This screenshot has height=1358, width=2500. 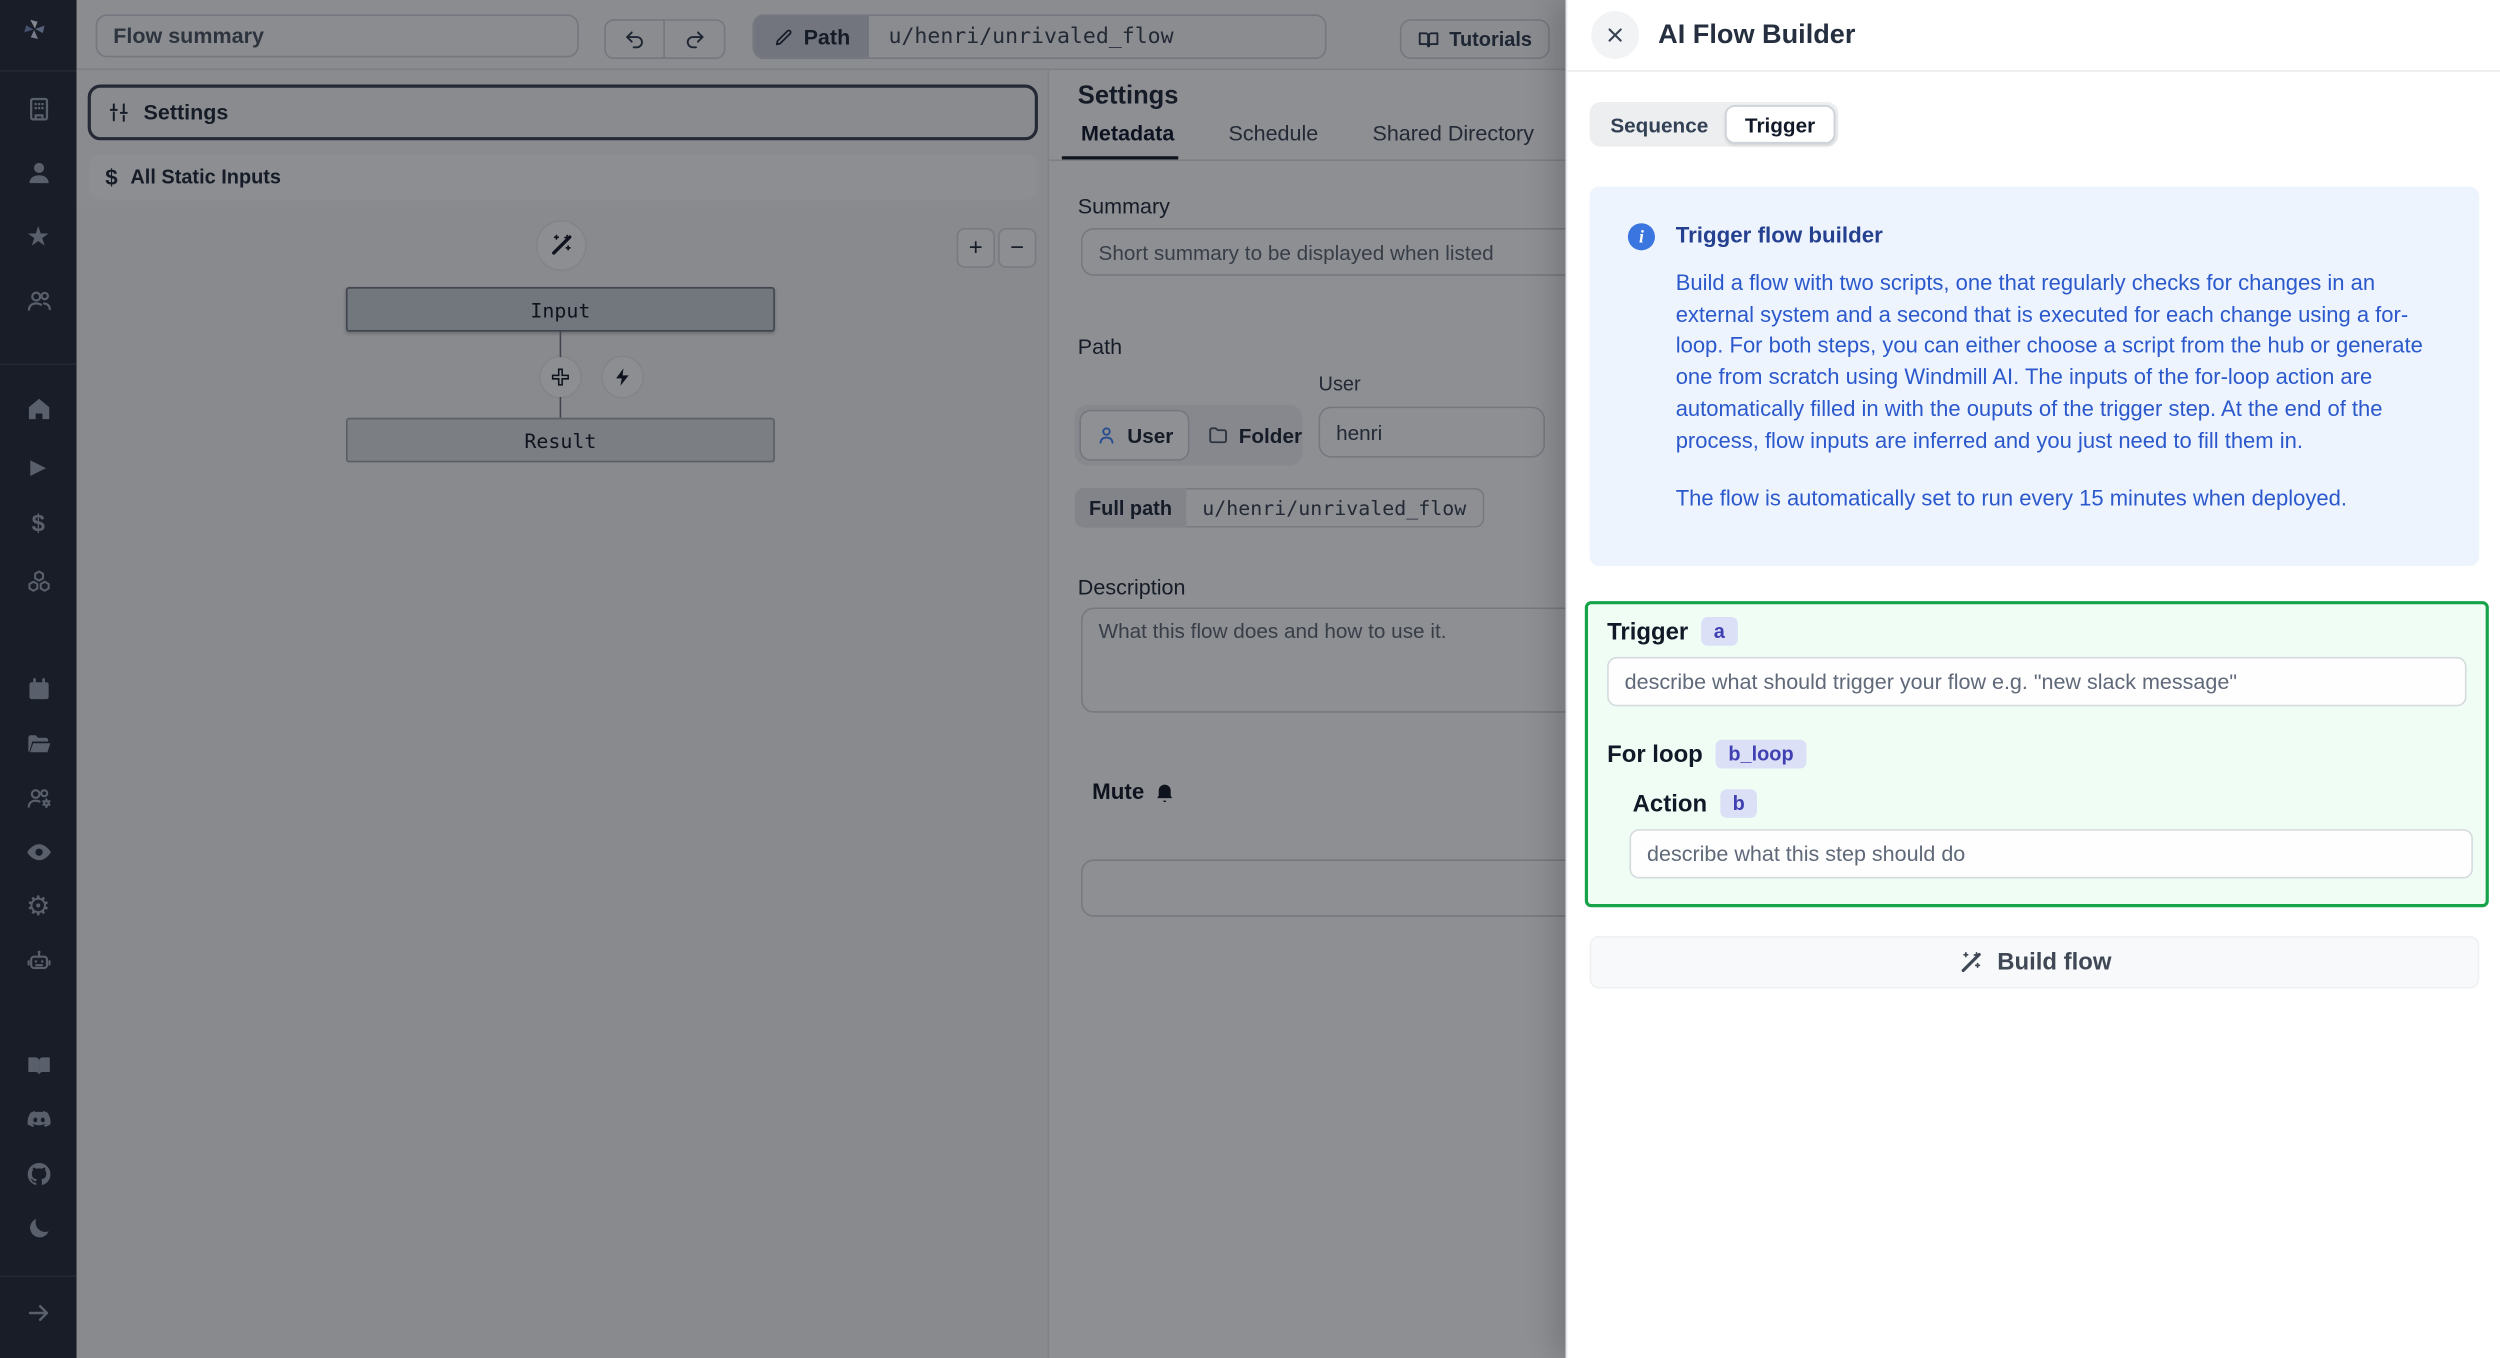 What do you see at coordinates (2051, 854) in the screenshot?
I see `action-description-input` at bounding box center [2051, 854].